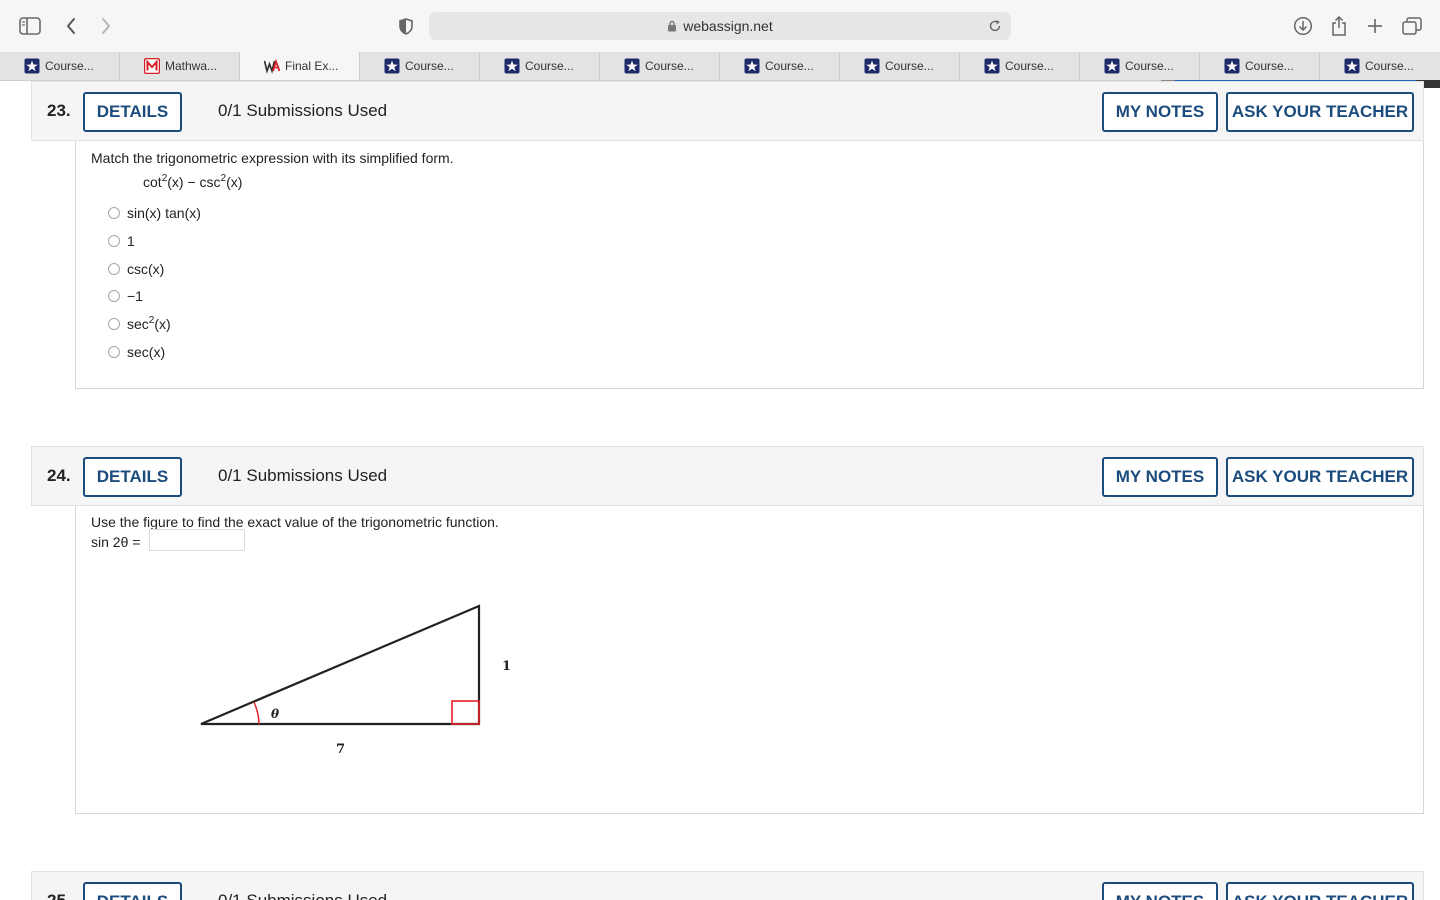  Describe the element at coordinates (406, 26) in the screenshot. I see `privacy-shield-icon` at that location.